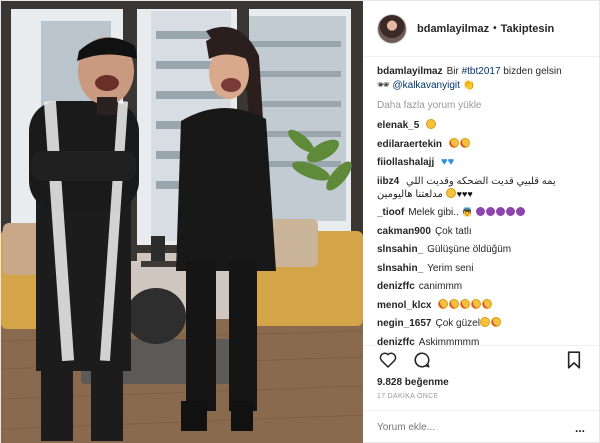 Image resolution: width=600 pixels, height=443 pixels. Describe the element at coordinates (453, 231) in the screenshot. I see `comment-text: Çok tatlı` at that location.